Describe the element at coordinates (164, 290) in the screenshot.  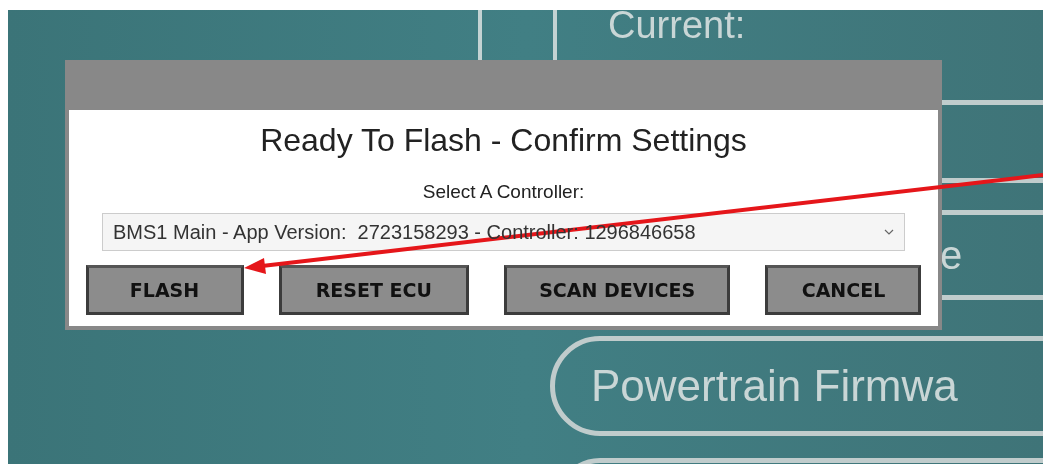
I see `dialog-button: FLASH` at that location.